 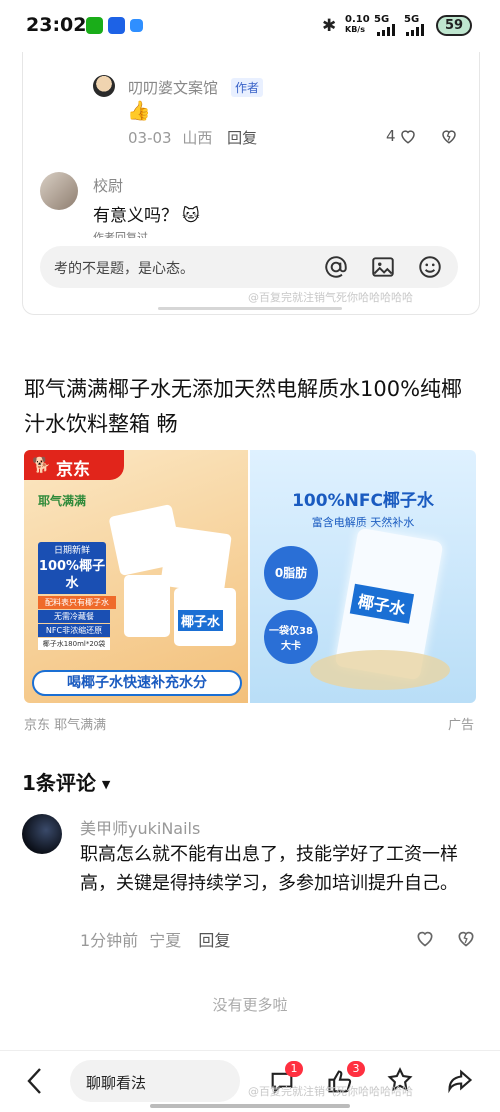 I want to click on author-reply-meta: 03-03 山西 回复, so click(x=192, y=137).